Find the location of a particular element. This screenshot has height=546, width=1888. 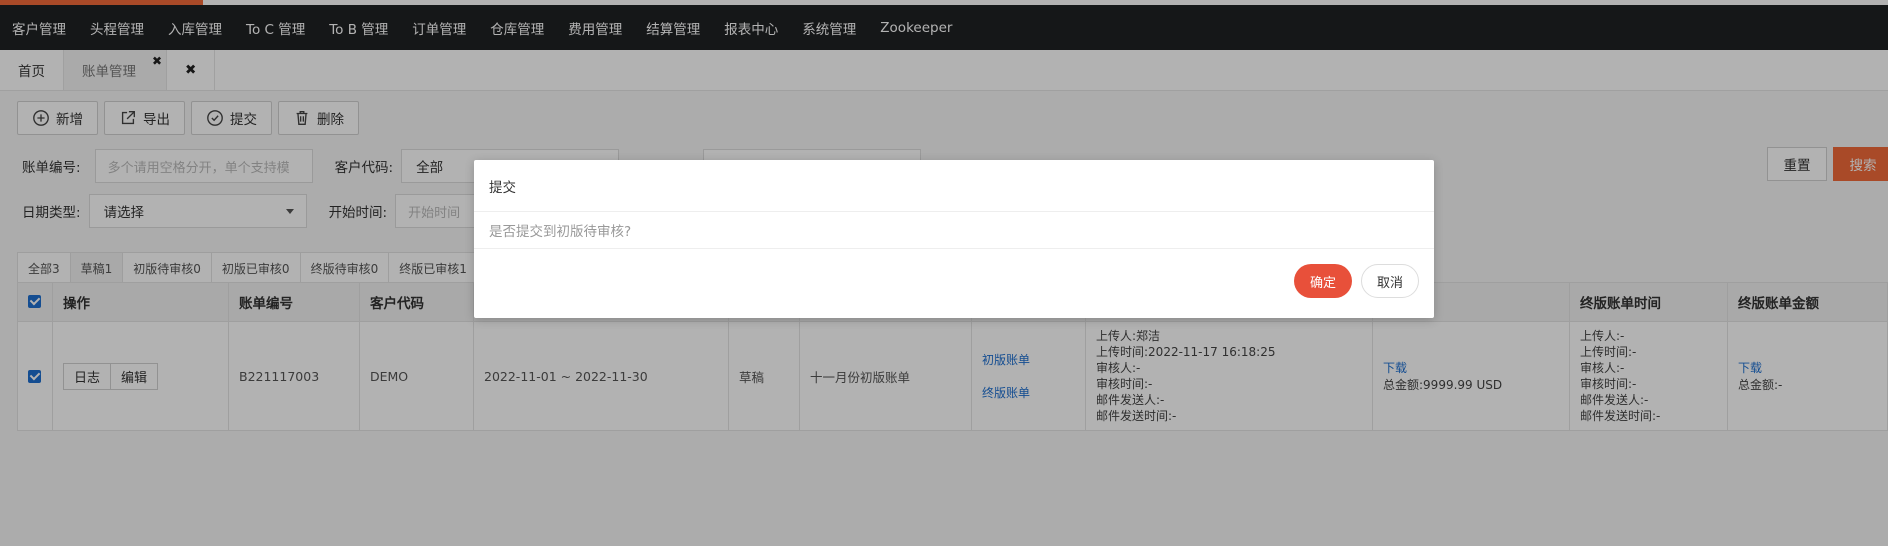

dialog-title: 提交 is located at coordinates (954, 186).